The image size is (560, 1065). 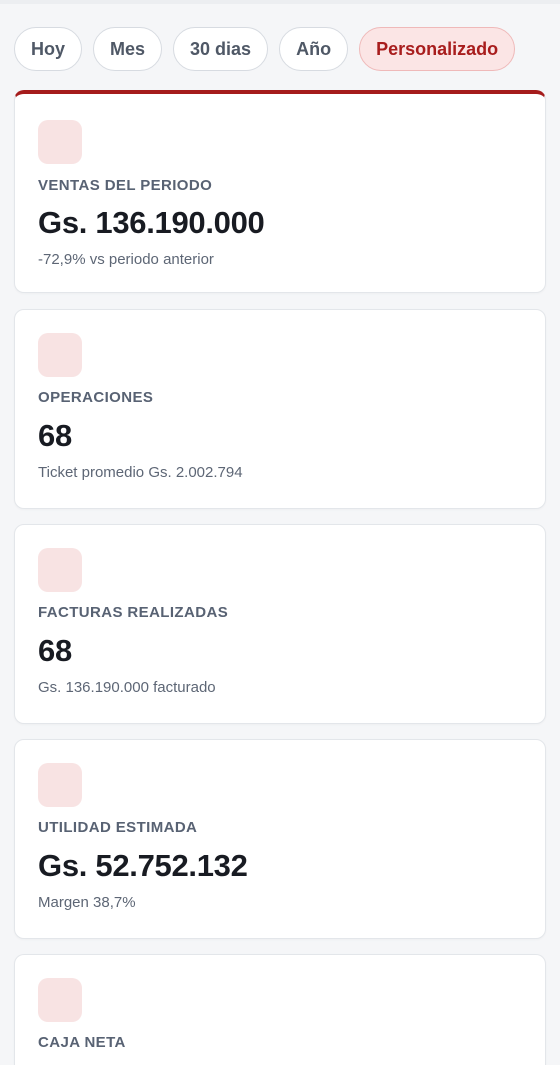 I want to click on invoice-icon, so click(x=60, y=570).